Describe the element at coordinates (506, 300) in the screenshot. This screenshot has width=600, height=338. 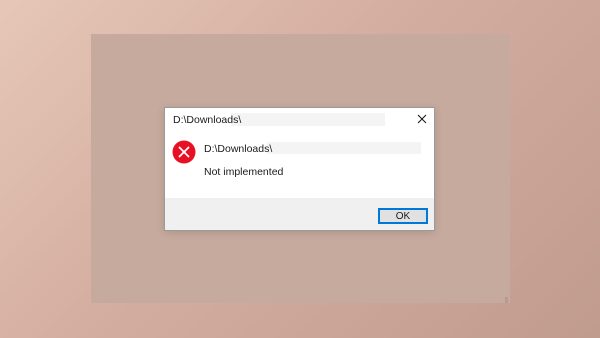
I see `backdrop-notch` at that location.